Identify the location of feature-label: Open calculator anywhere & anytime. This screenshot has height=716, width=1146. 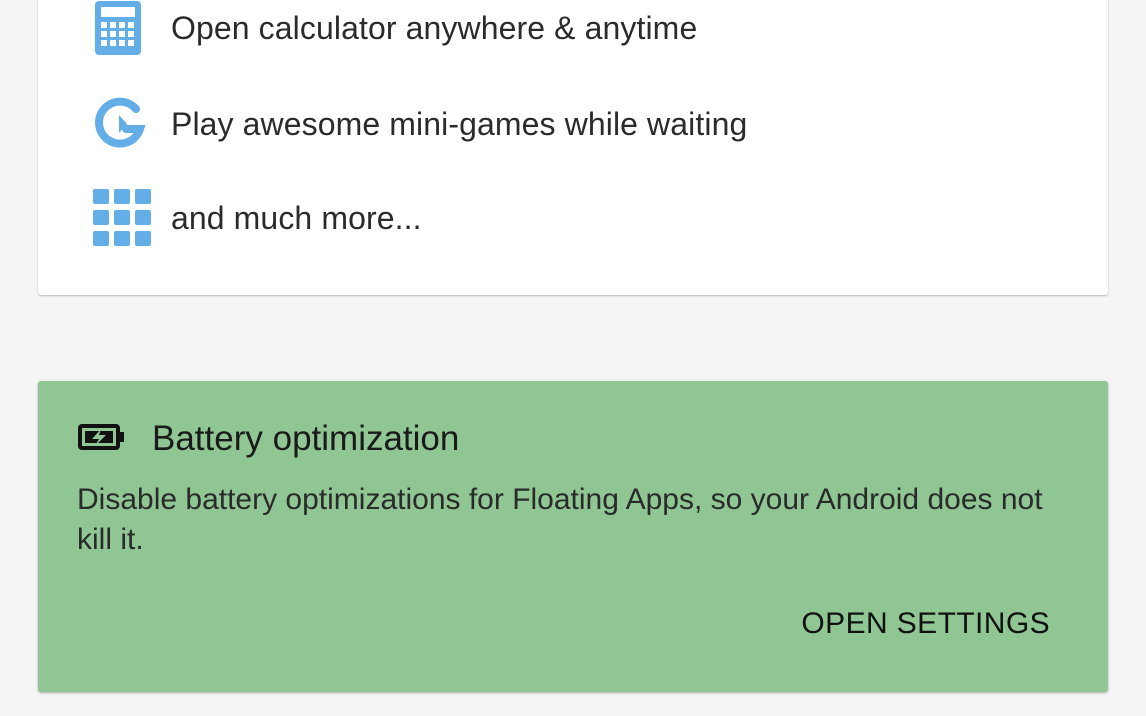
(434, 27).